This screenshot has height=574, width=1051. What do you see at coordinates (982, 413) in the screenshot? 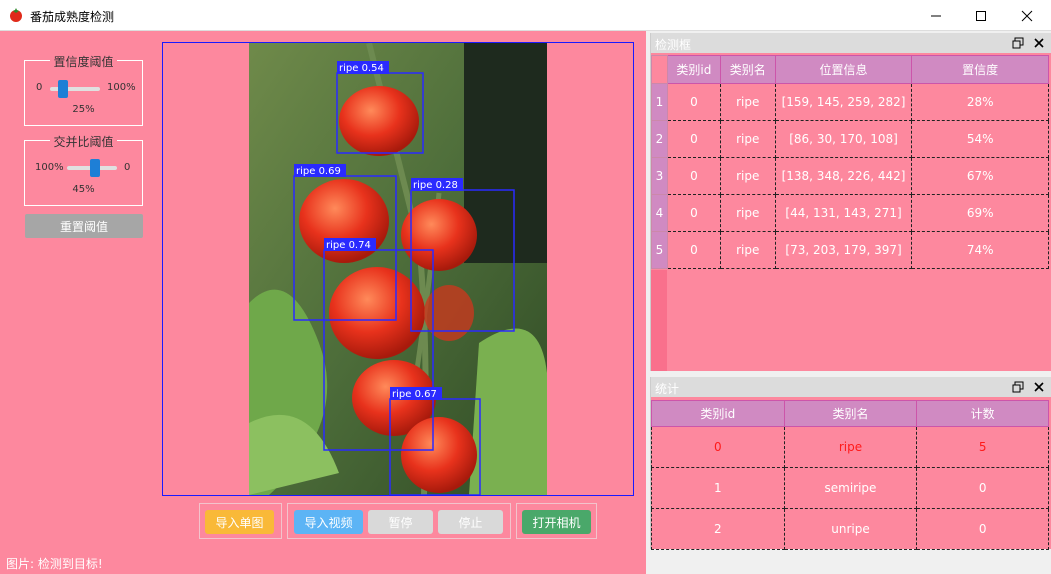
I see `column-header: 计数` at bounding box center [982, 413].